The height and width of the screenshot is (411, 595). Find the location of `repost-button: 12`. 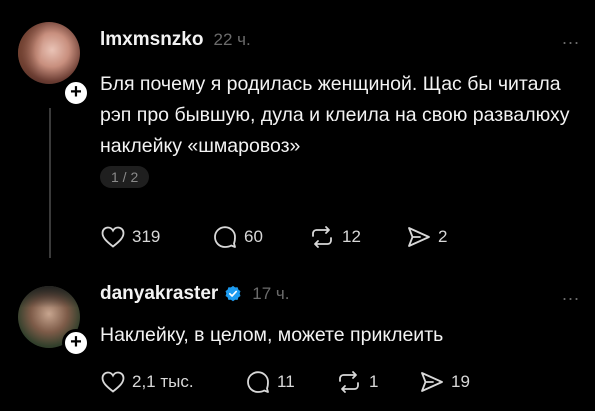

repost-button: 12 is located at coordinates (357, 237).